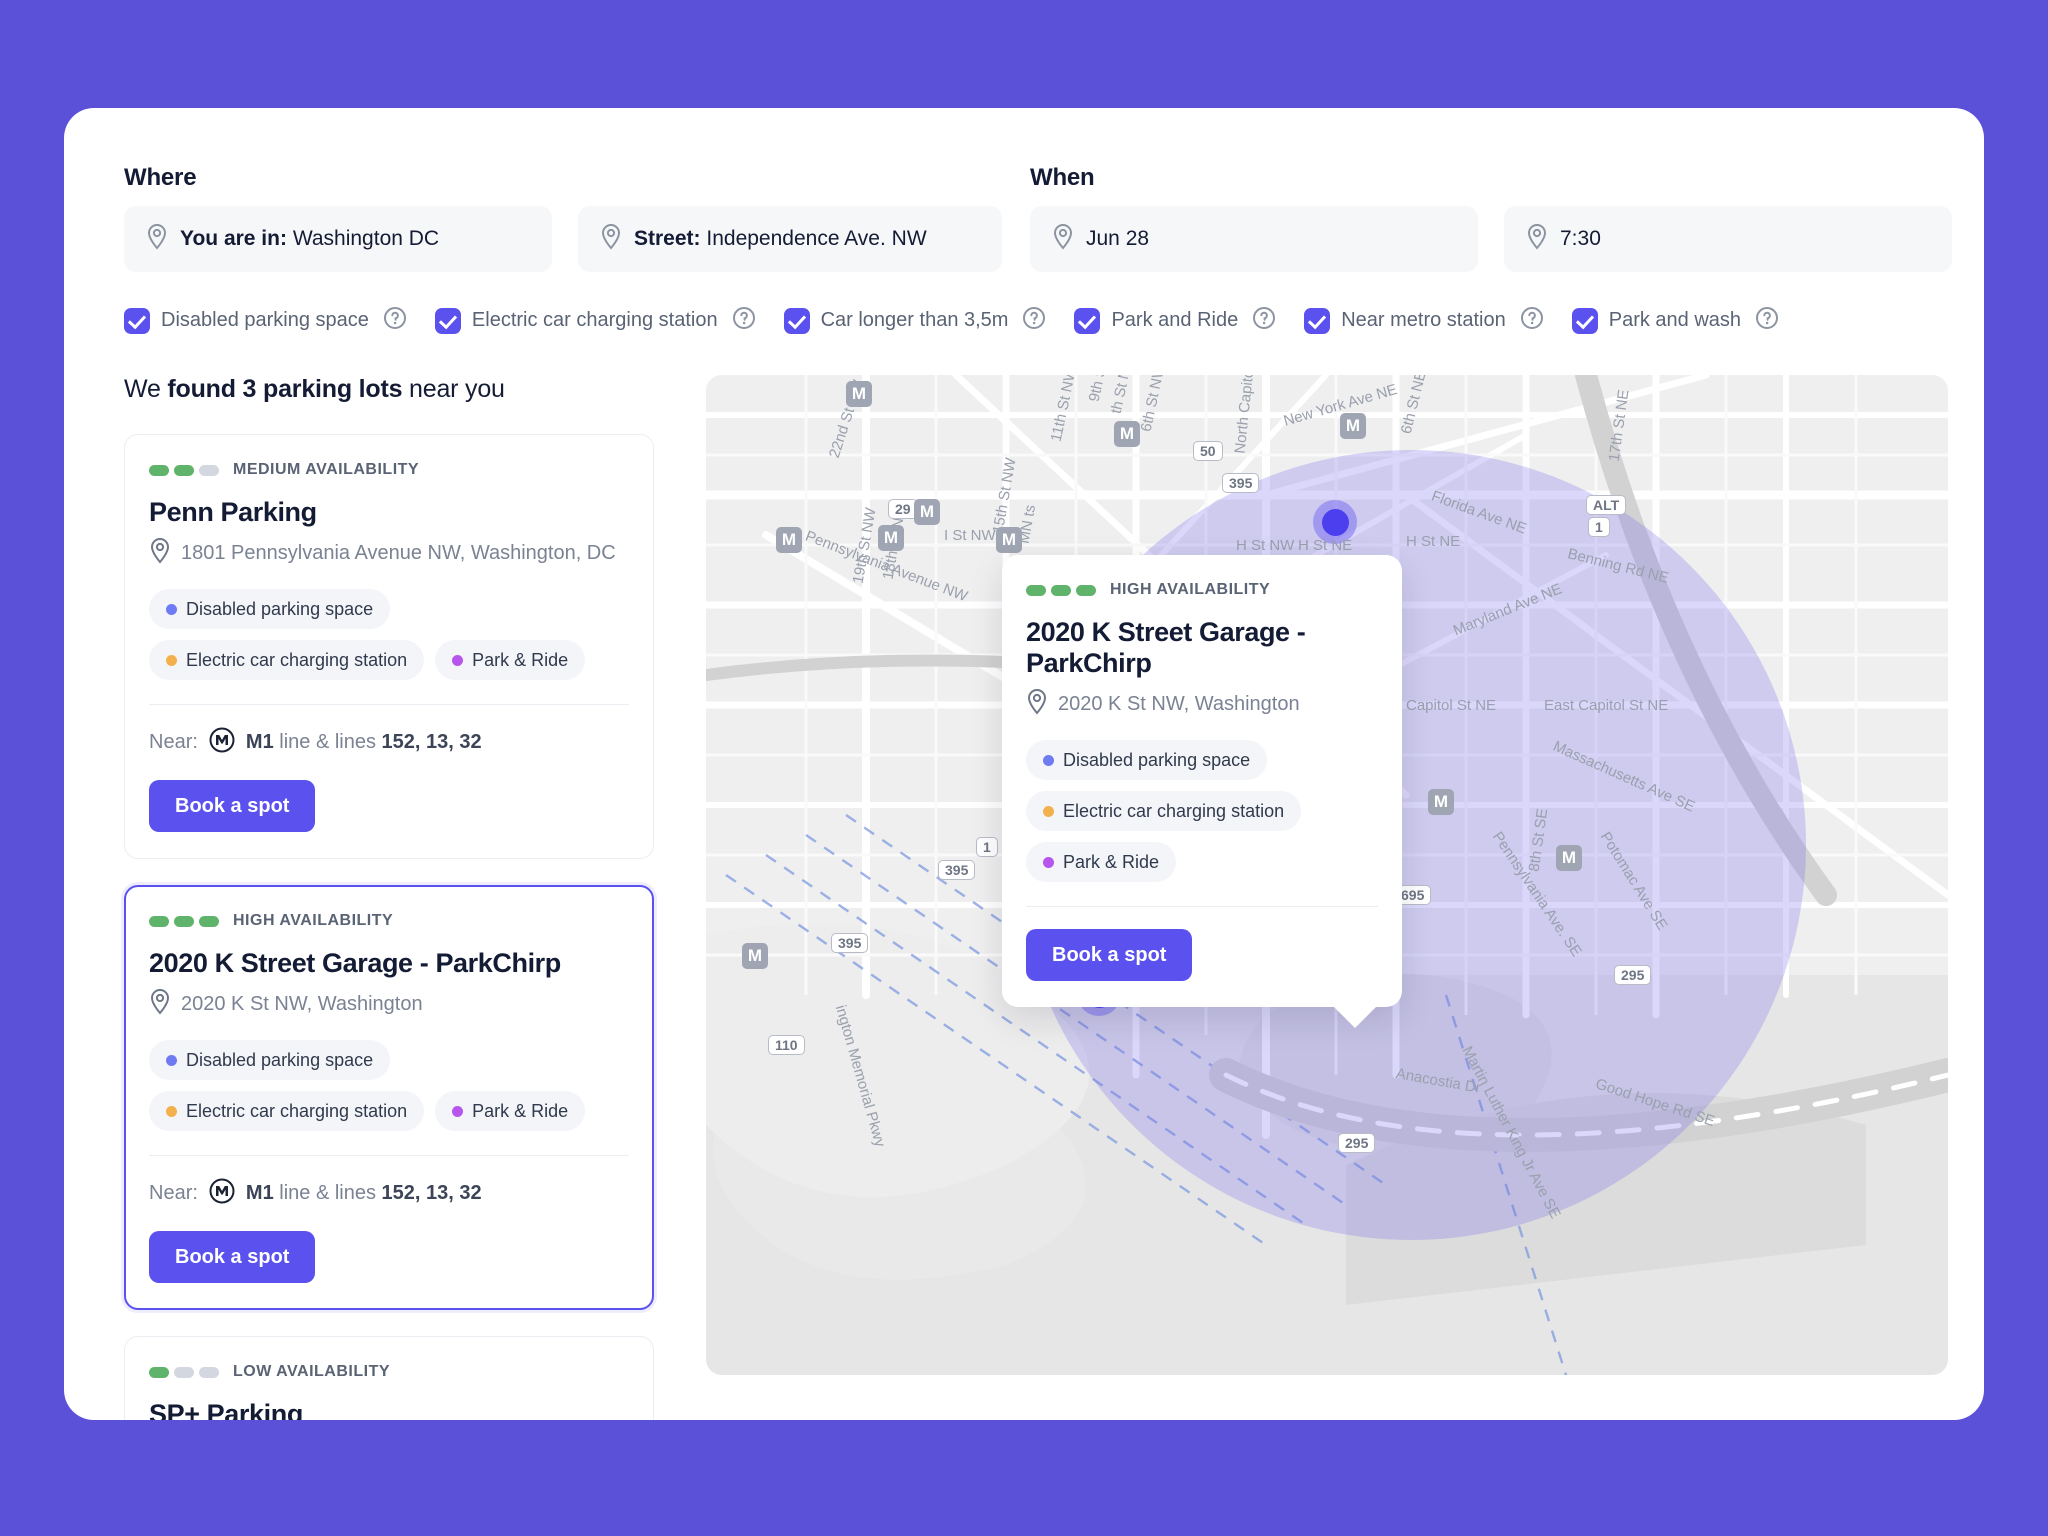 The height and width of the screenshot is (1536, 2048). Describe the element at coordinates (1190, 589) in the screenshot. I see `popup-availability-text: HIGH AVAILABILITY` at that location.